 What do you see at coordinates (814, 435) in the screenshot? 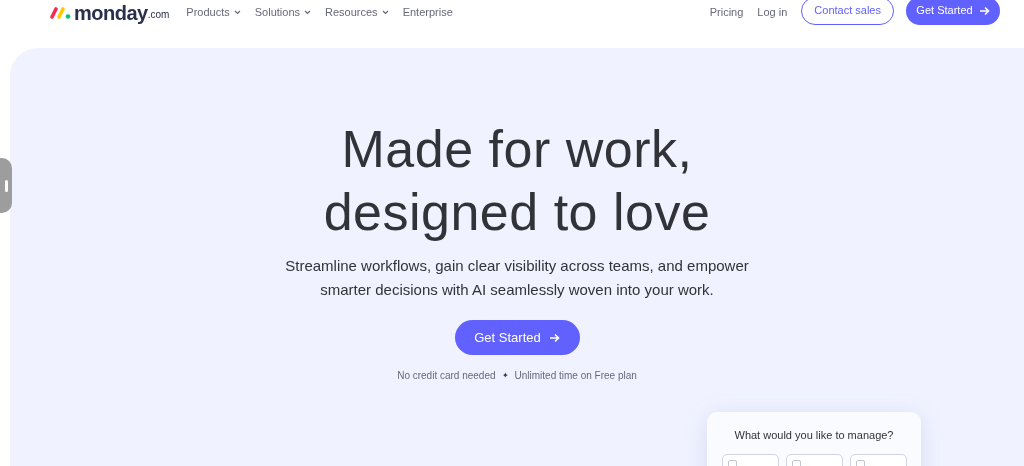
I see `card-question: What would you like to manage?` at bounding box center [814, 435].